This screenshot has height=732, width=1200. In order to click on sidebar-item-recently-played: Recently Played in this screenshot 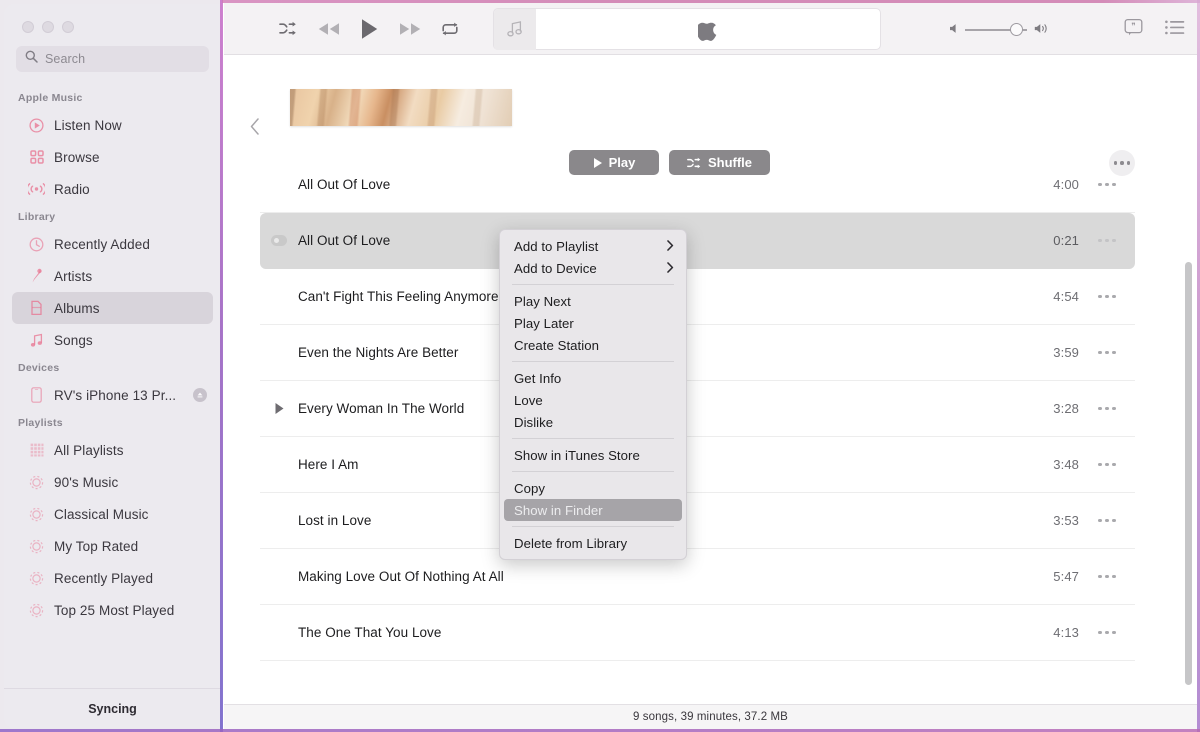, I will do `click(112, 578)`.